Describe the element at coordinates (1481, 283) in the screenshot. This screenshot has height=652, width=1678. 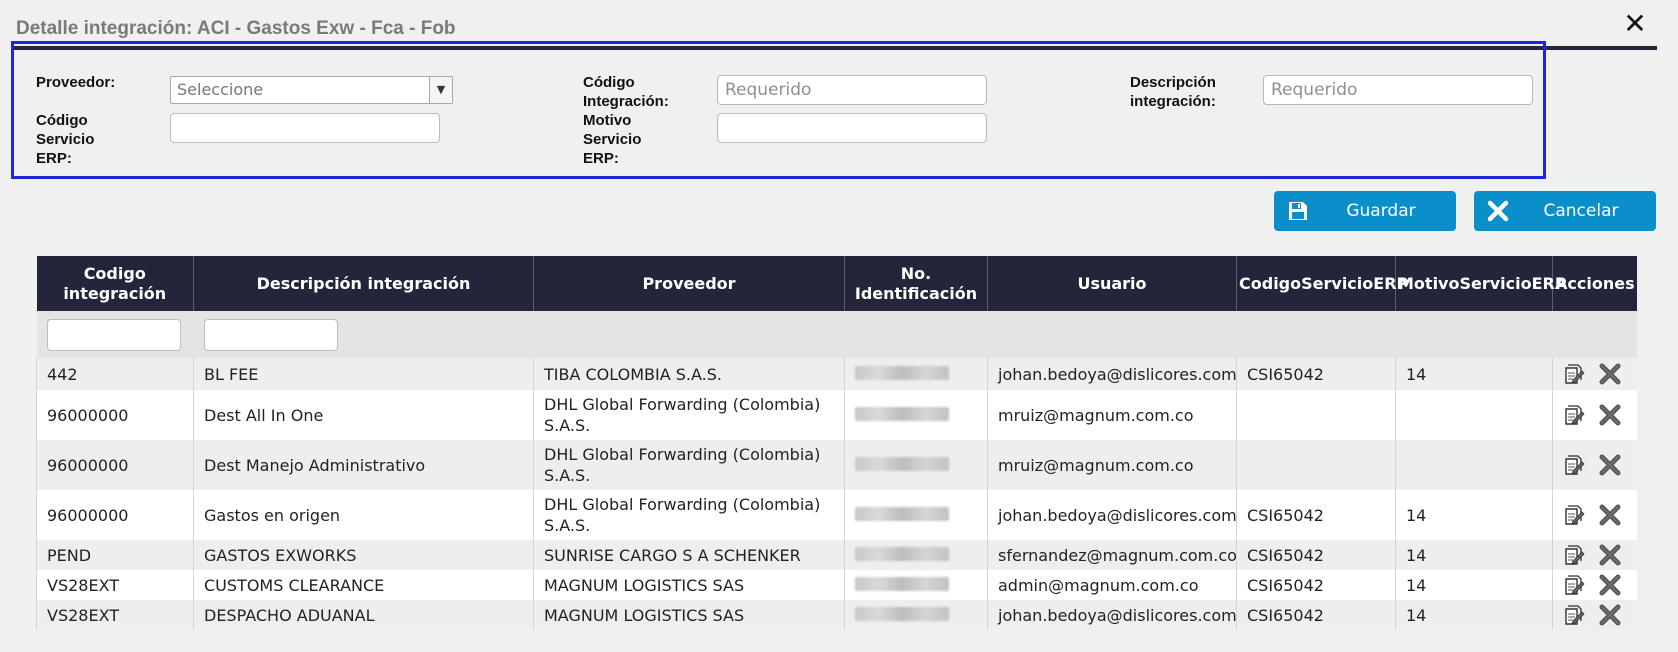
I see `column-header-motivo-servicio-erp: MotivoServicioERP` at that location.